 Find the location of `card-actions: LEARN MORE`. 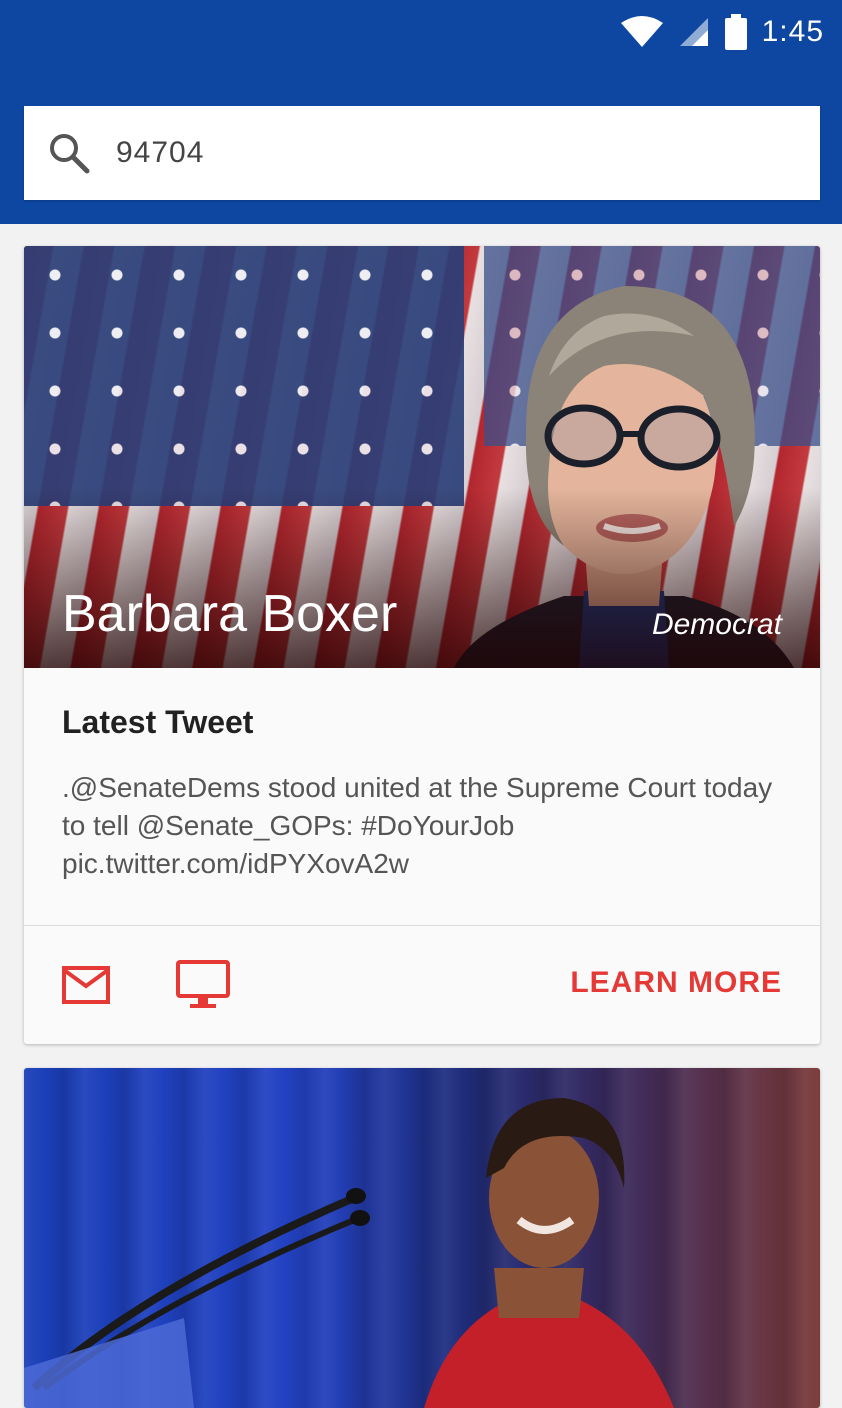

card-actions: LEARN MORE is located at coordinates (422, 985).